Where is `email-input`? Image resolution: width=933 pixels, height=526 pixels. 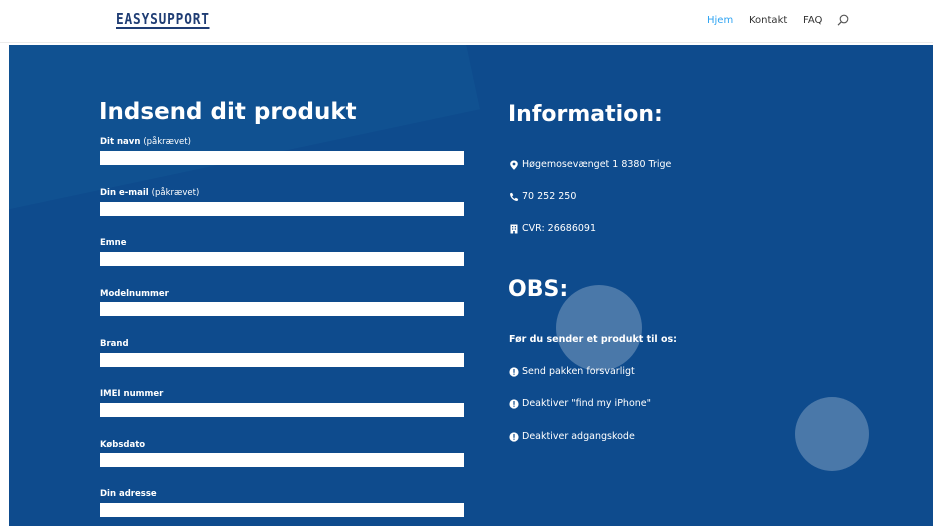 email-input is located at coordinates (282, 209).